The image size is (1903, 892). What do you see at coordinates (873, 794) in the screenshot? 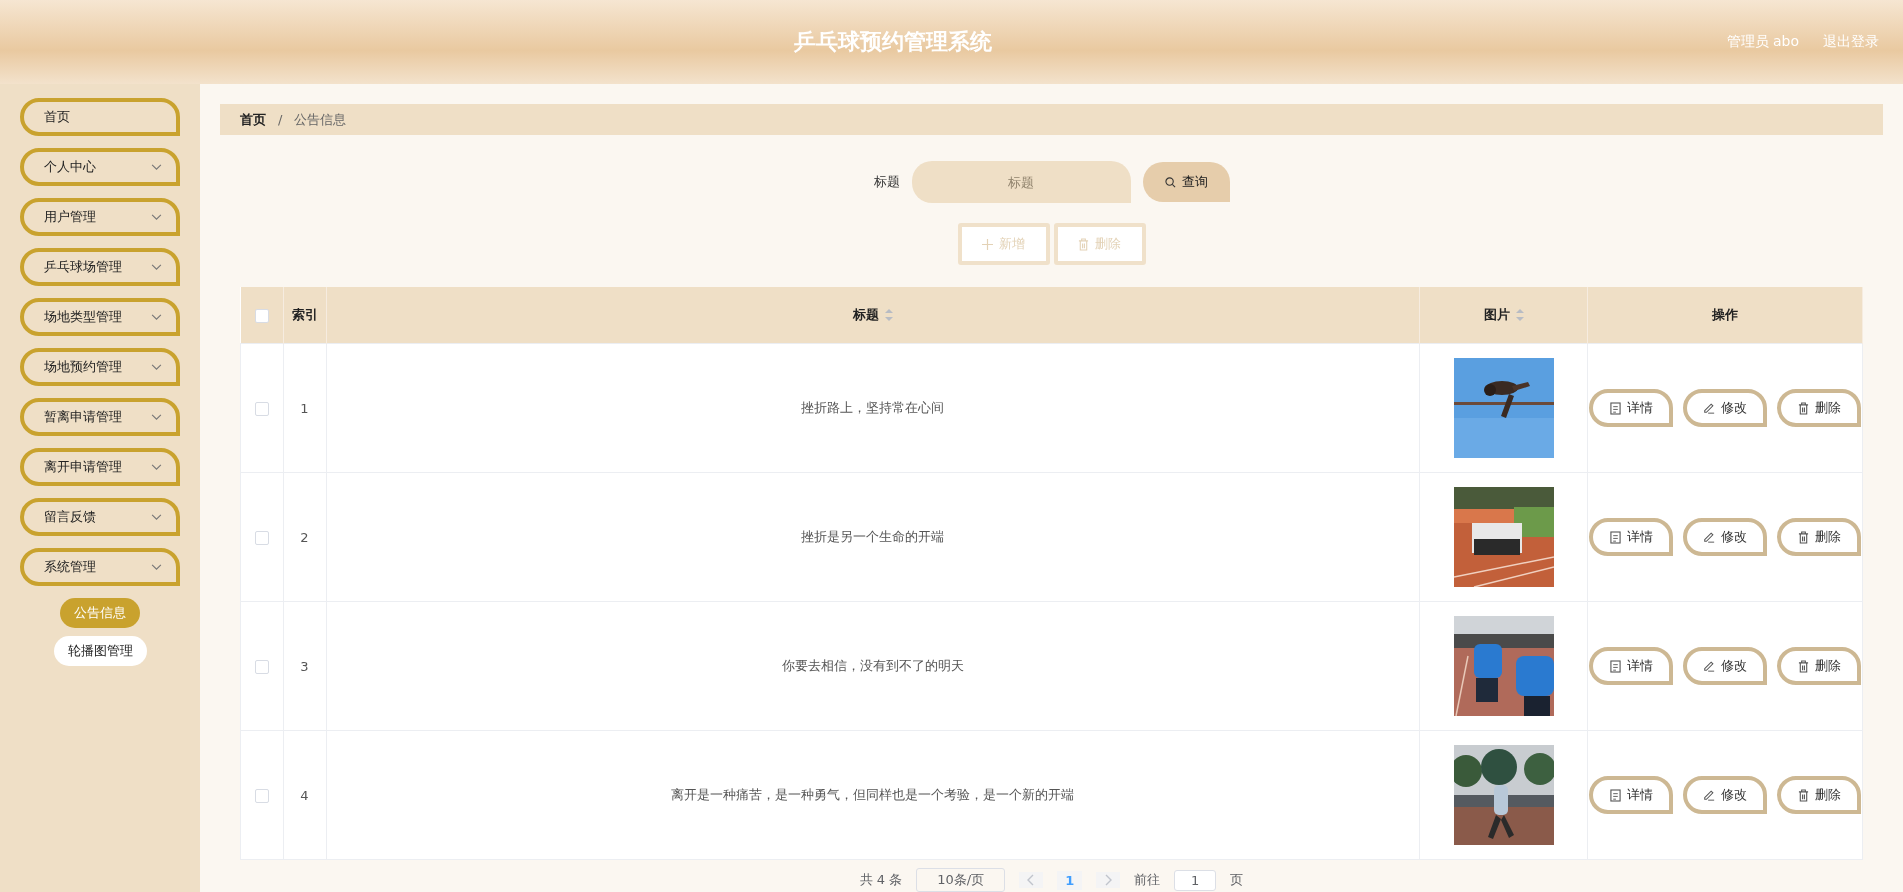
I see `title-cell: 离开是一种痛苦，是一种勇气，但同样也是一个考验，是一个新的开端` at bounding box center [873, 794].